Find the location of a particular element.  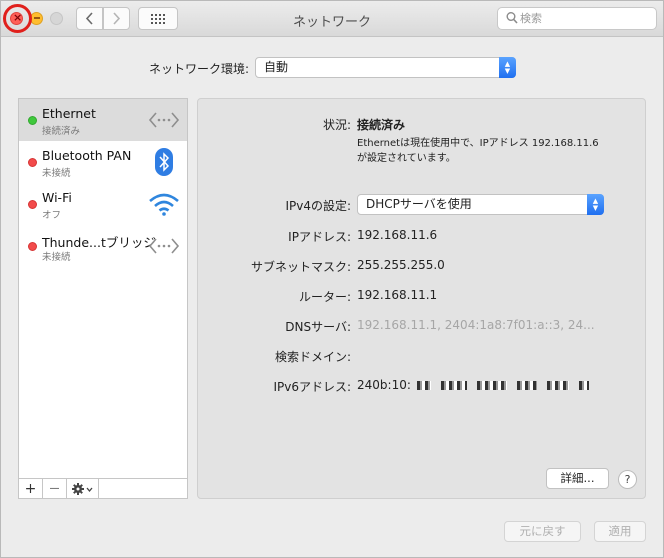

search-icon is located at coordinates (512, 18).